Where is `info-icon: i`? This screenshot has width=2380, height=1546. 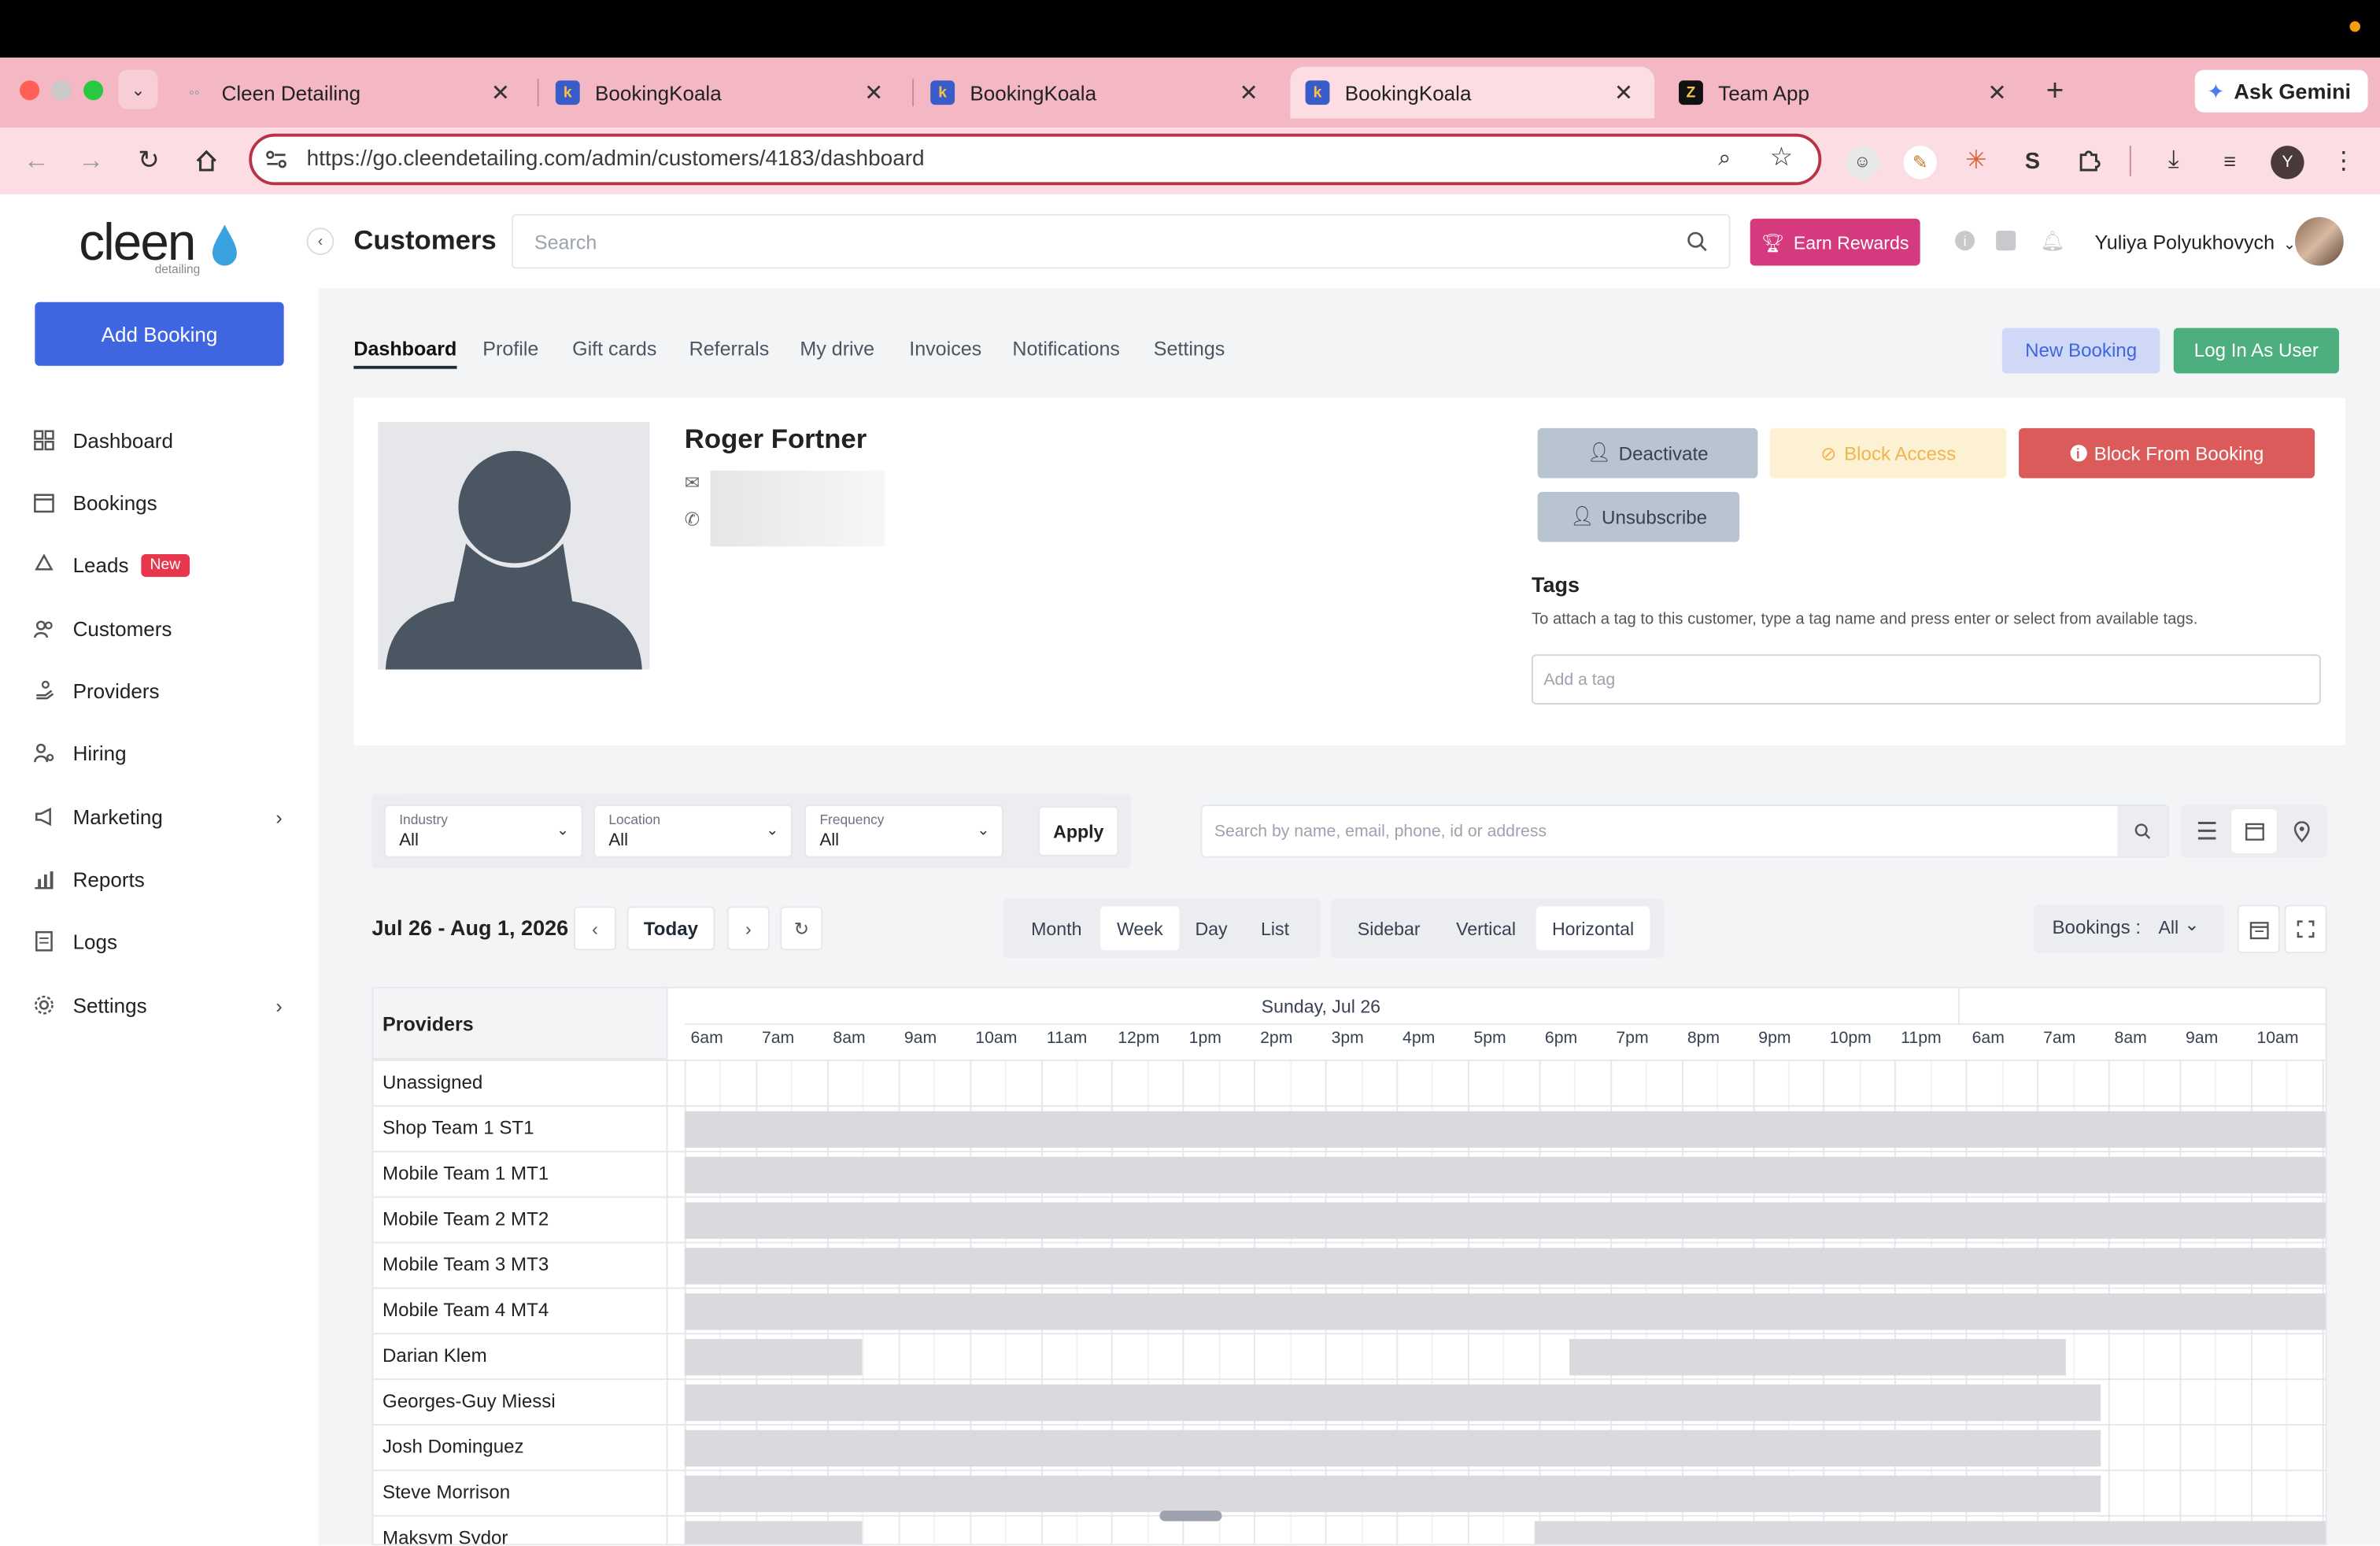 info-icon: i is located at coordinates (1965, 241).